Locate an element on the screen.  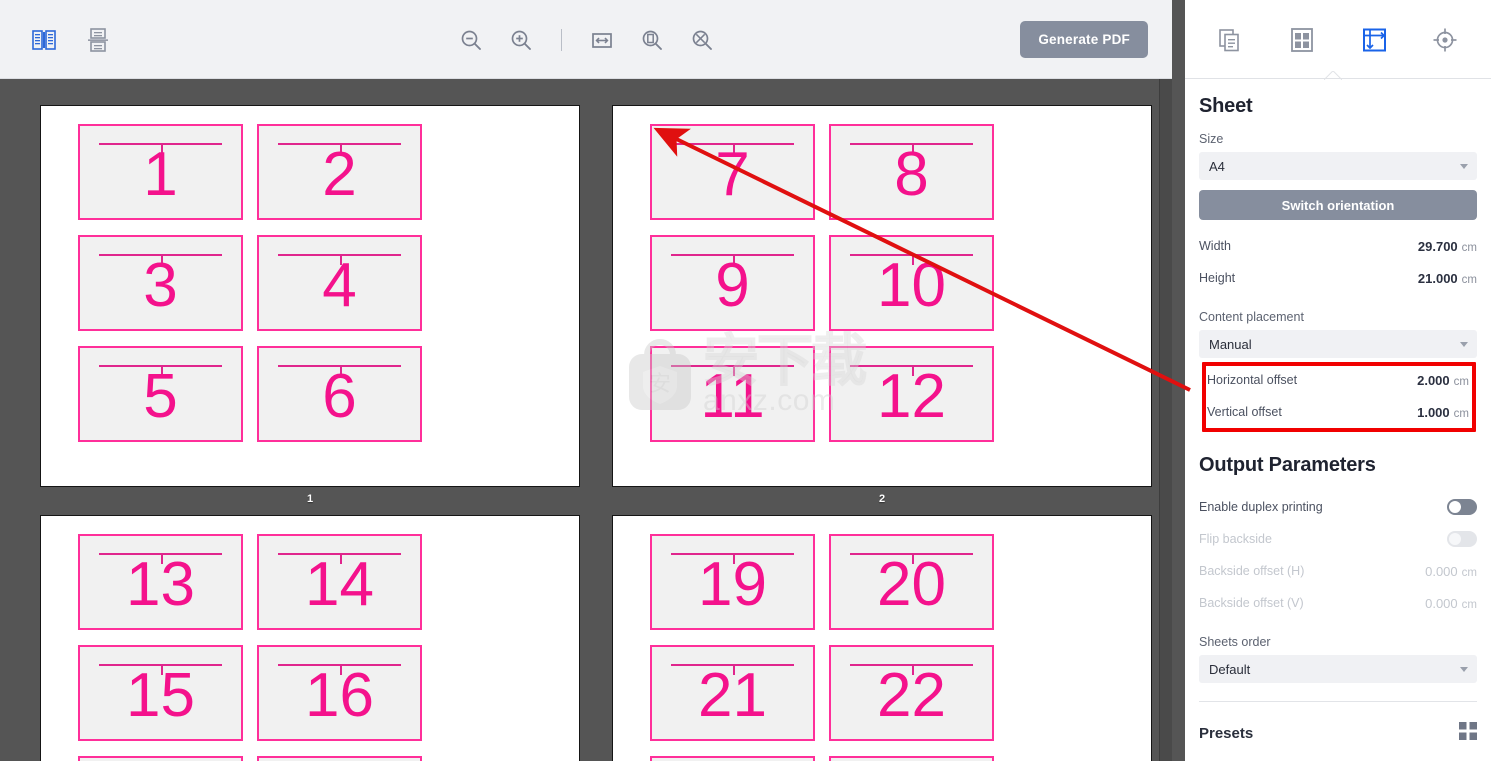
page-slot: 24 is located at coordinates (911, 758).